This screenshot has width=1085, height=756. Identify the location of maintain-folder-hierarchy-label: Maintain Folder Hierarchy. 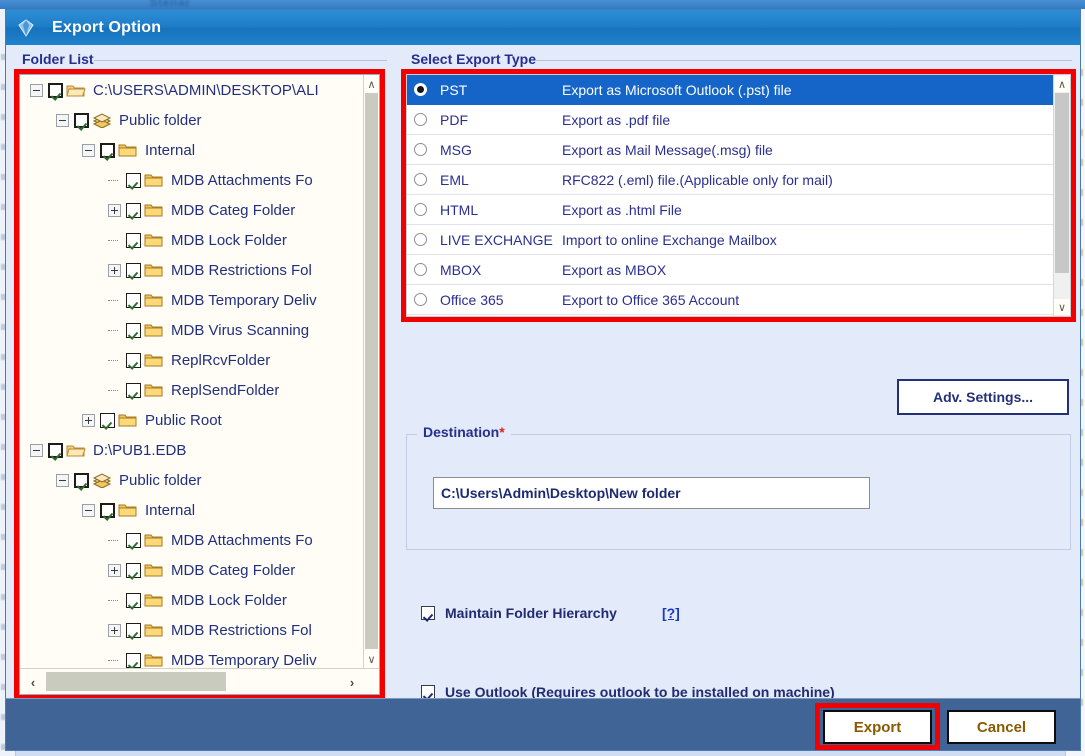
(531, 613).